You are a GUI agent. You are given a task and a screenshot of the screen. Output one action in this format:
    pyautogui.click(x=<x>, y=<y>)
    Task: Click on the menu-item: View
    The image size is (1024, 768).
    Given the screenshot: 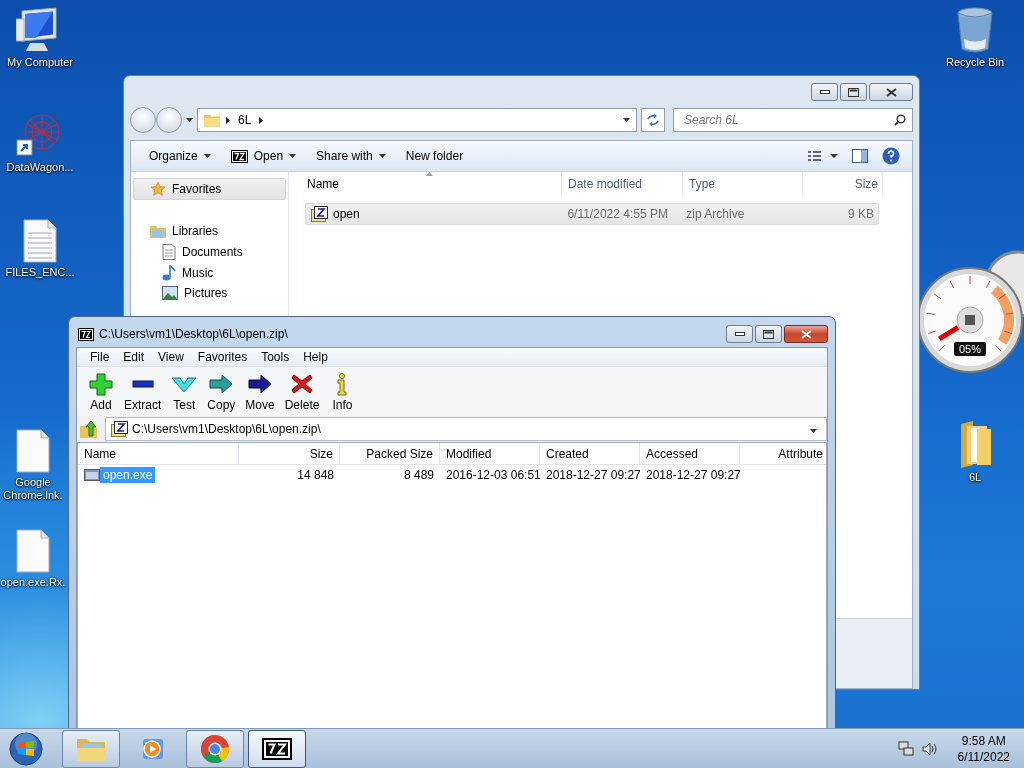 What is the action you would take?
    pyautogui.click(x=171, y=357)
    